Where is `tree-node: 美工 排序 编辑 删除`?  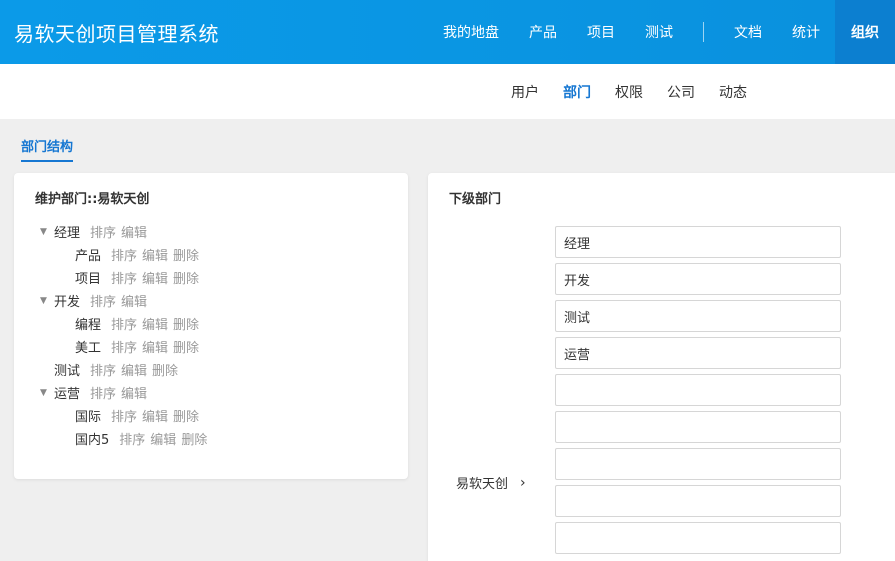
tree-node: 美工 排序 编辑 删除 is located at coordinates (143, 346).